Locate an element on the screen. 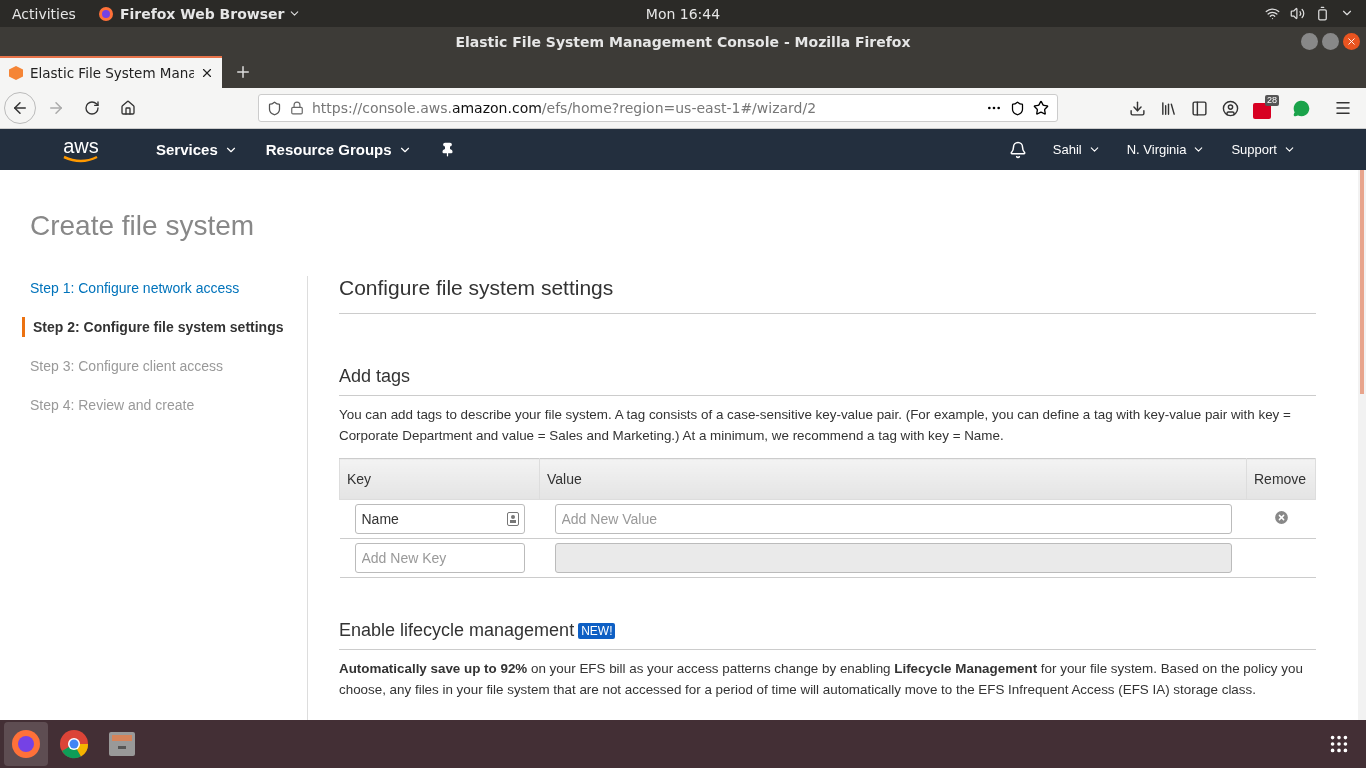  nav-menu: Resource Groups is located at coordinates (338, 149).